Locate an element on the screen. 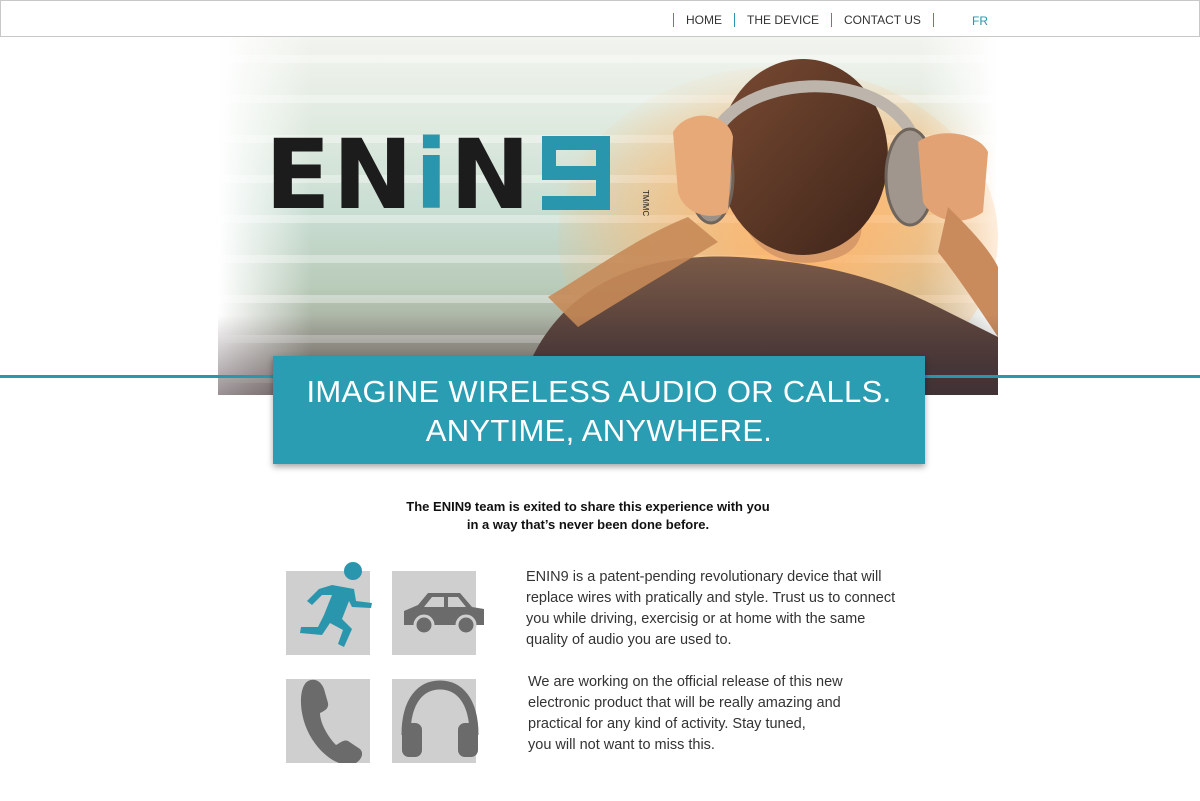 Image resolution: width=1200 pixels, height=801 pixels. language-switch-fr: FR is located at coordinates (980, 21).